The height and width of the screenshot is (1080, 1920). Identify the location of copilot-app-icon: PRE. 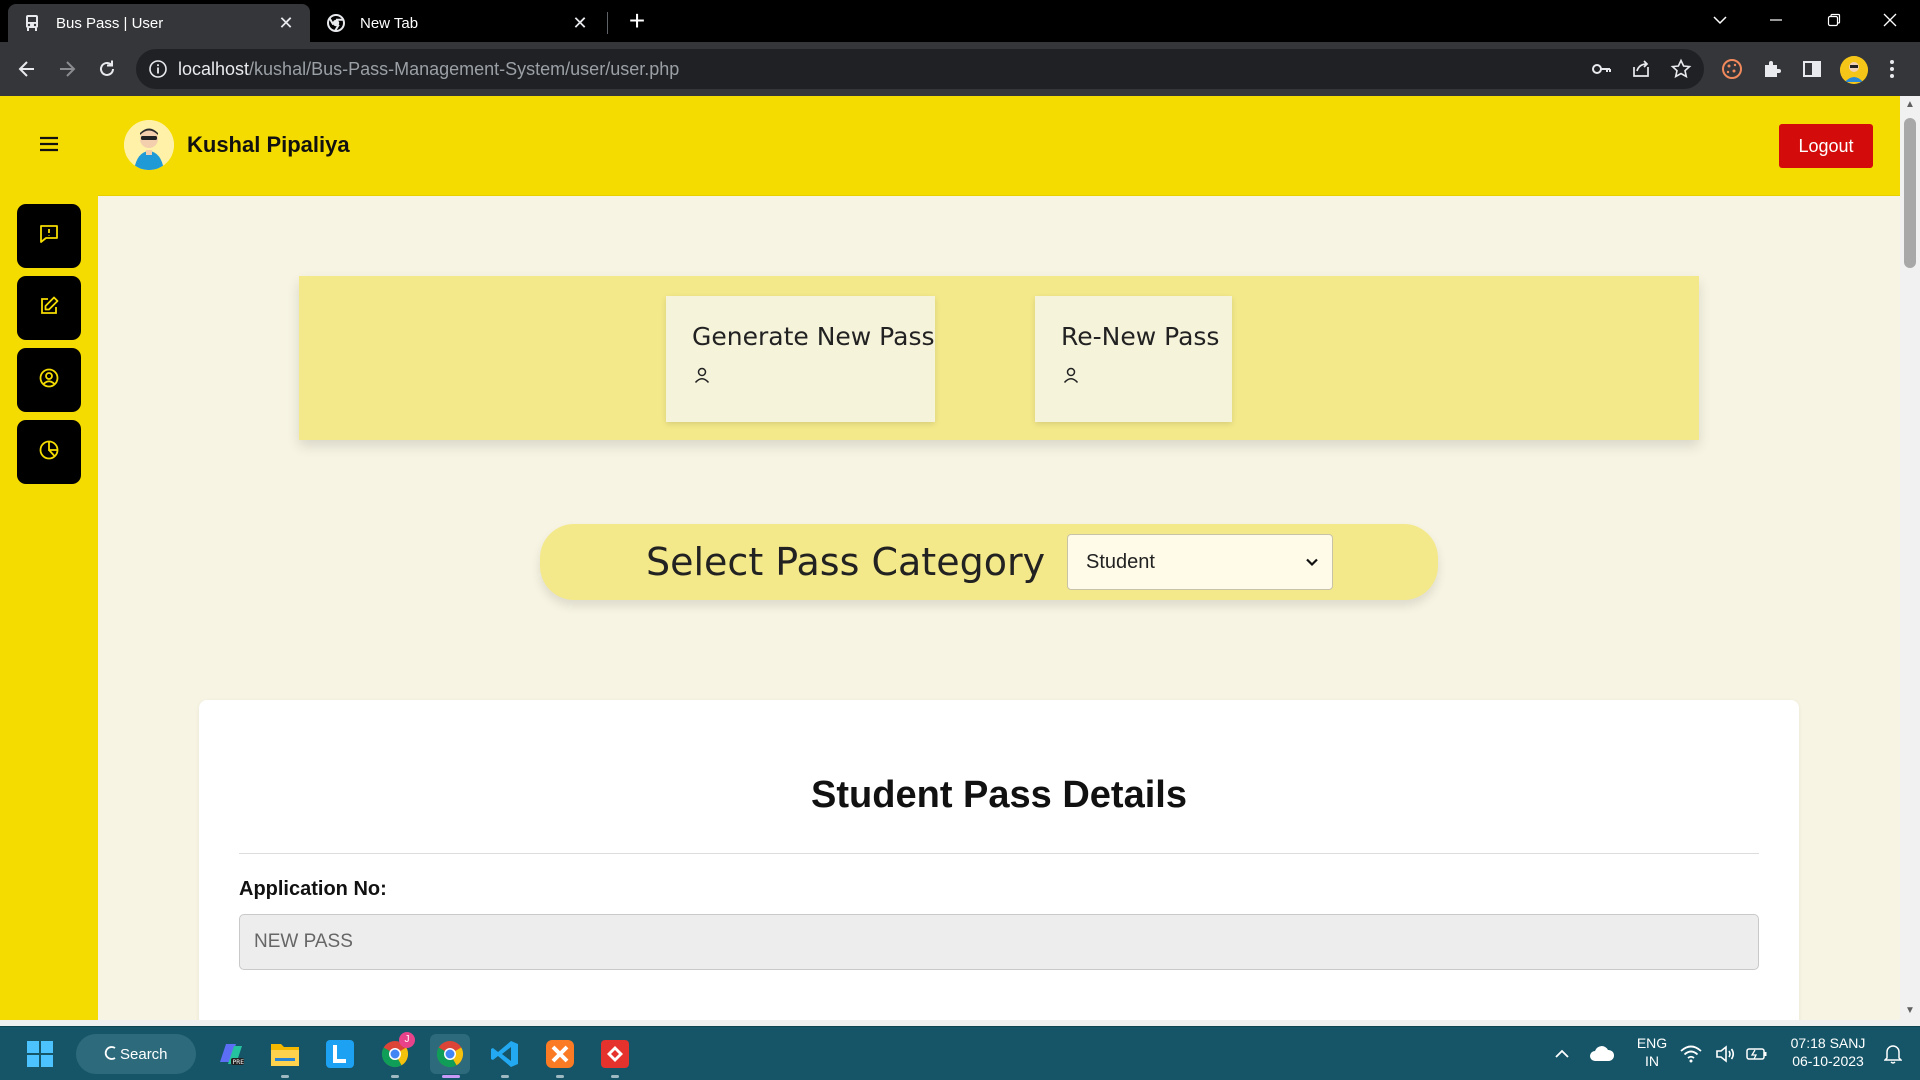
(230, 1054).